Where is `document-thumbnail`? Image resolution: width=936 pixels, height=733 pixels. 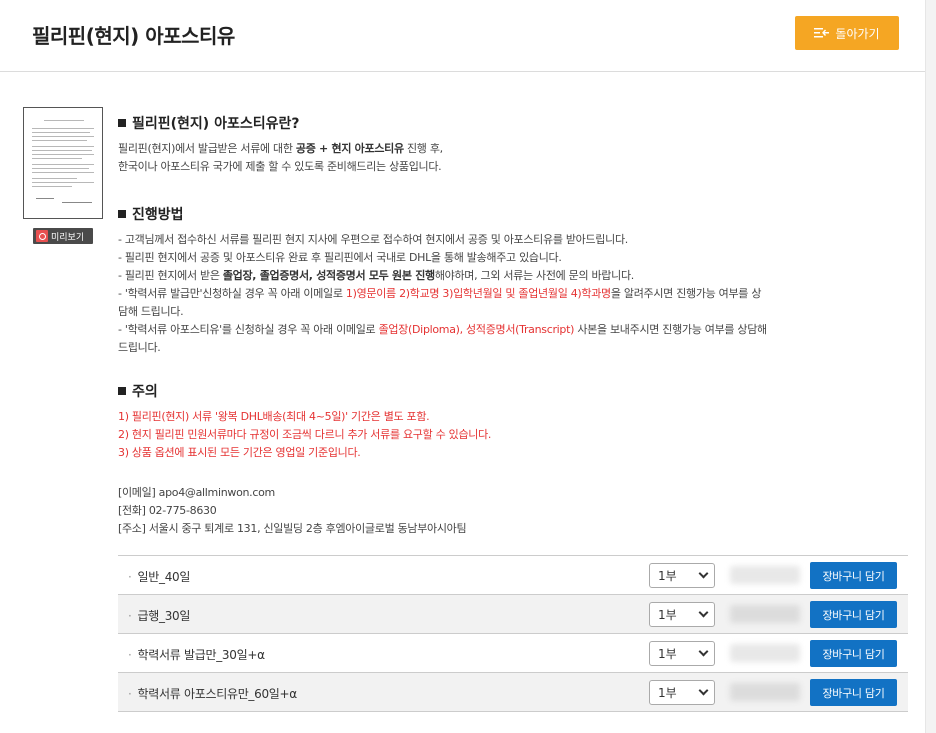 document-thumbnail is located at coordinates (63, 163).